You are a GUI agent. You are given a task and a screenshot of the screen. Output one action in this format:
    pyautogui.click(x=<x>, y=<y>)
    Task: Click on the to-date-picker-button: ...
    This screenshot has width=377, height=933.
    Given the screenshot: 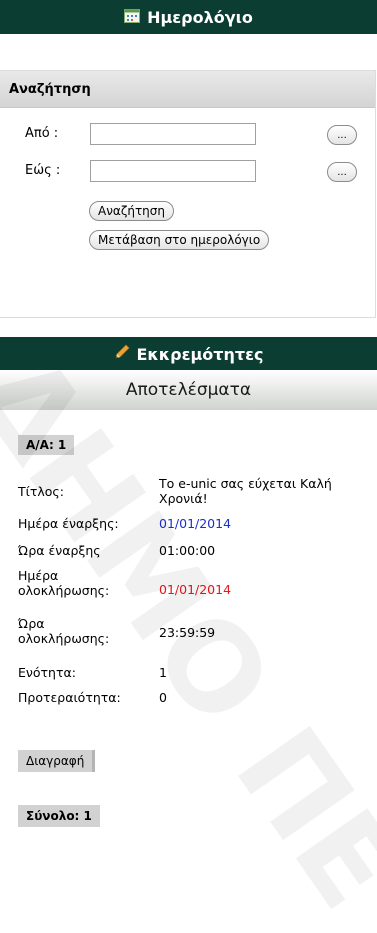 What is the action you would take?
    pyautogui.click(x=342, y=172)
    